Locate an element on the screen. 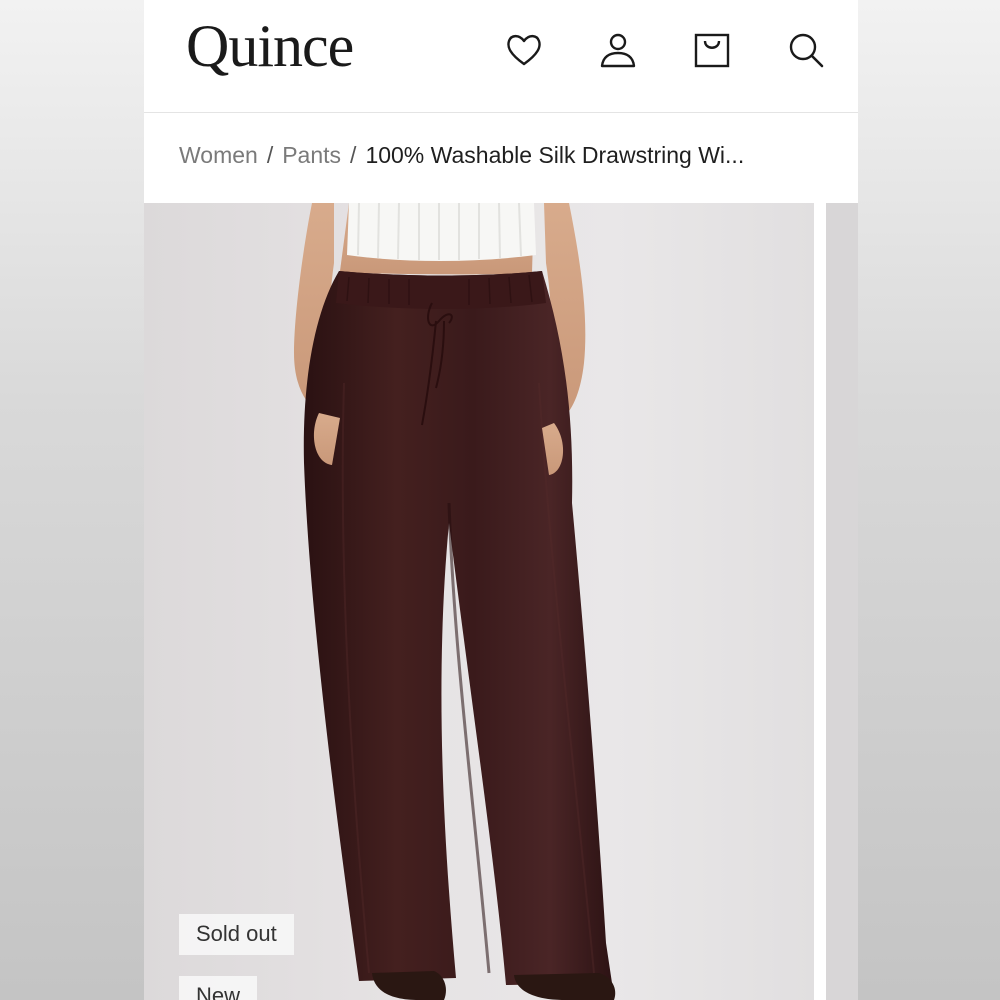 The height and width of the screenshot is (1000, 1000). user-icon is located at coordinates (618, 50).